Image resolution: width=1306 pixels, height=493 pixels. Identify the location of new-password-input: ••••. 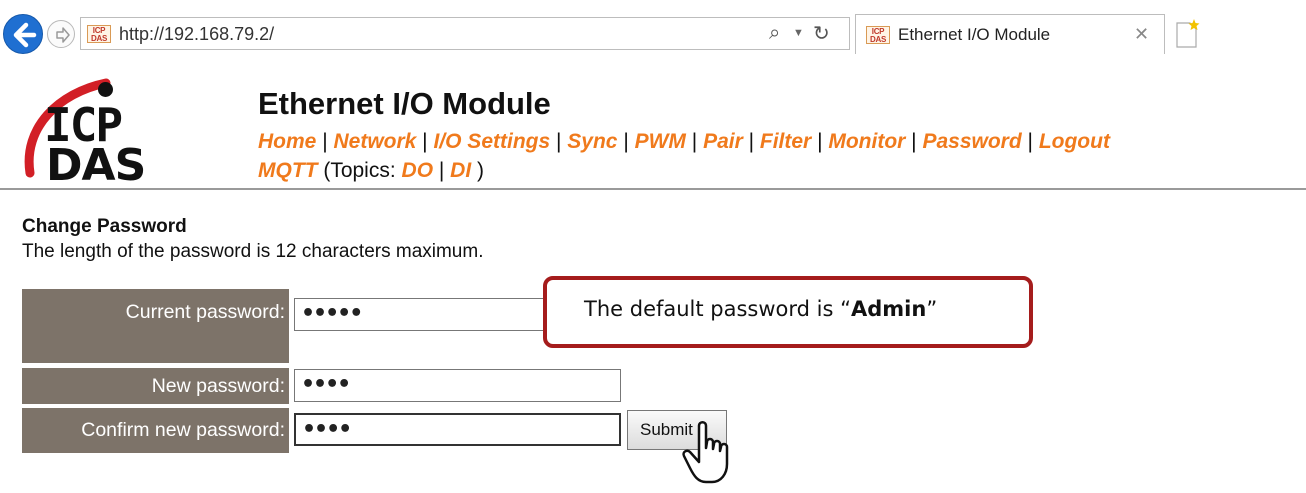
(457, 385).